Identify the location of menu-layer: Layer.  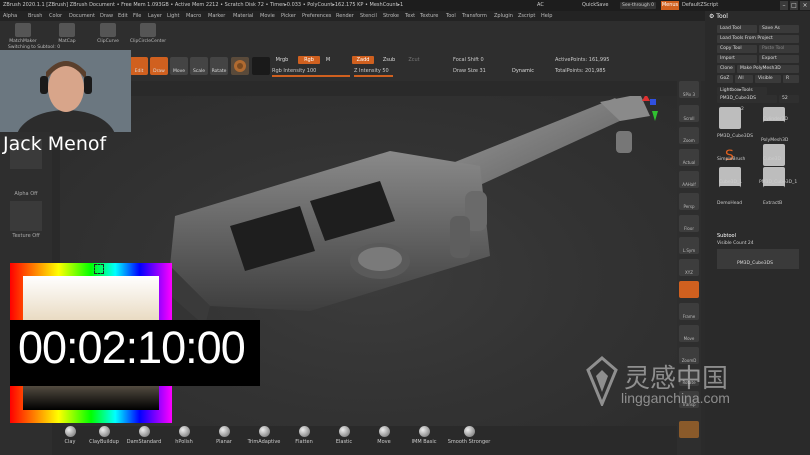
(155, 16).